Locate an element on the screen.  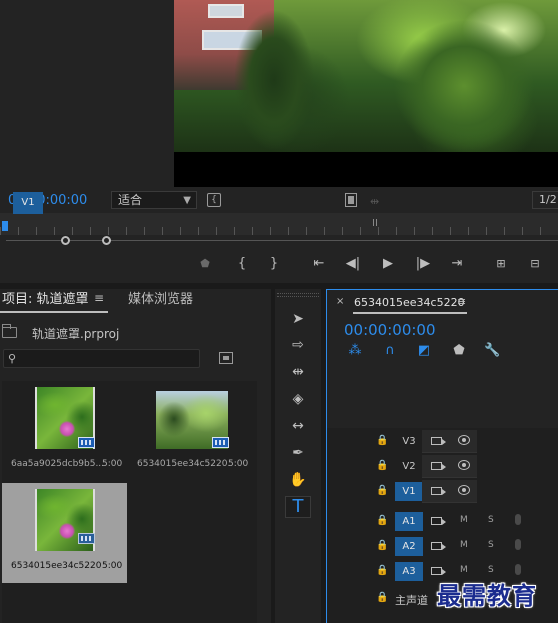
project-item: 6534015ee34c5220... 5:00 is located at coordinates (190, 431).